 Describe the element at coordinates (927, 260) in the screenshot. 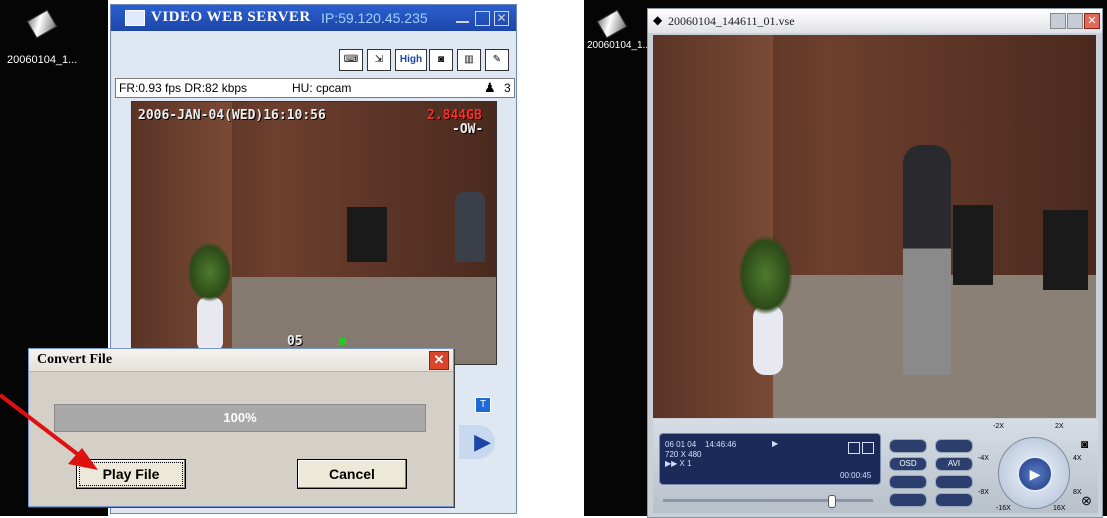

I see `video-scene-woman` at that location.